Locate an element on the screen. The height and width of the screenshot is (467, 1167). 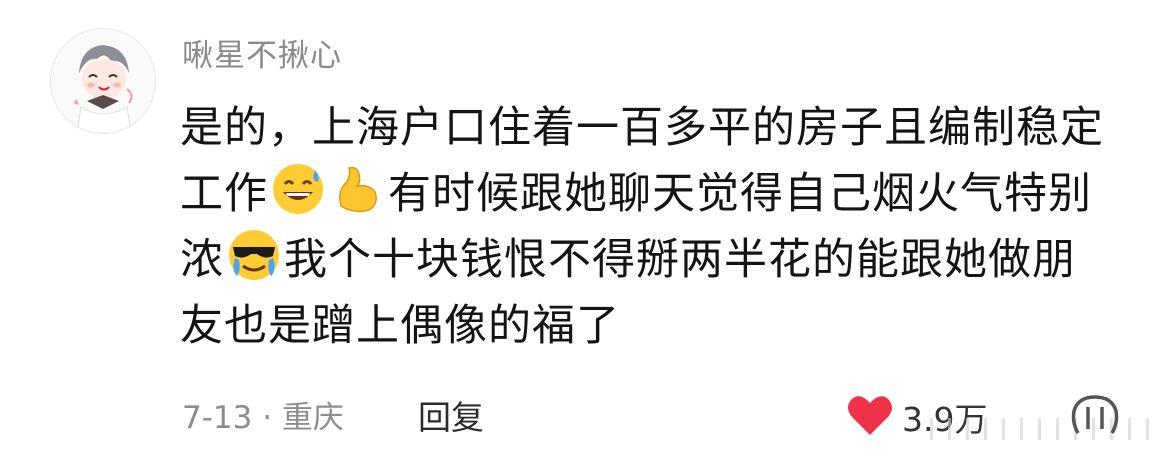
flexed-biceps-icon is located at coordinates (358, 189).